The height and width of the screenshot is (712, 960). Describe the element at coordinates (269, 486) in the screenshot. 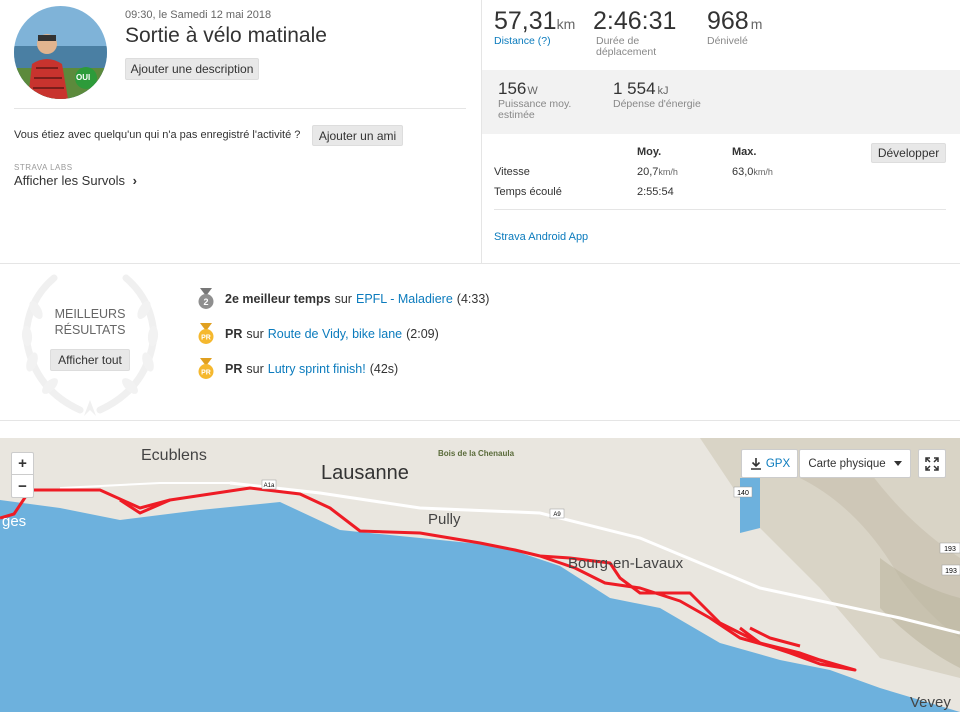

I see `road-shield: A1a` at that location.